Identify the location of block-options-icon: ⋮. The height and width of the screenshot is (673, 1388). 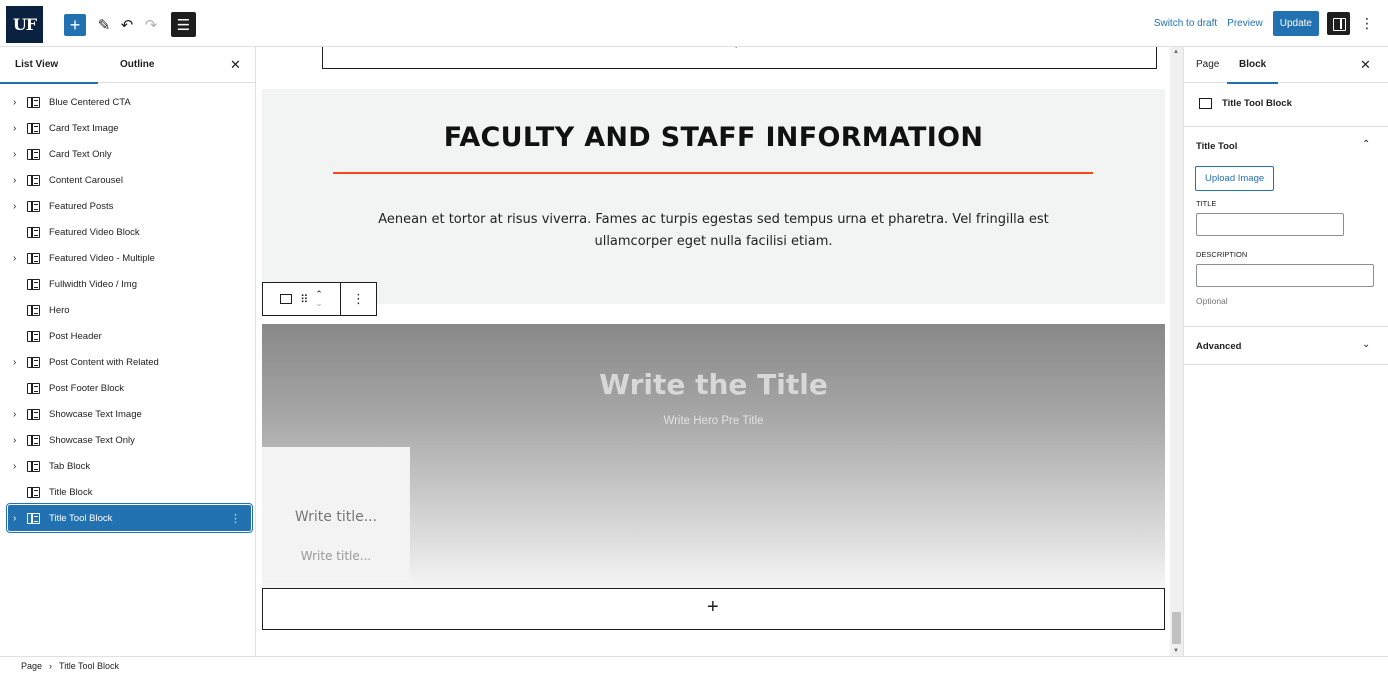
(358, 299).